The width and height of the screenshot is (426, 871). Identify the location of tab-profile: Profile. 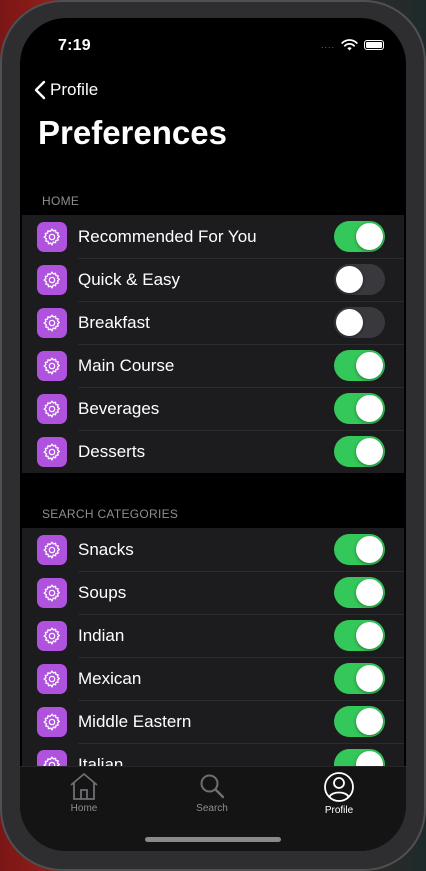
(339, 793).